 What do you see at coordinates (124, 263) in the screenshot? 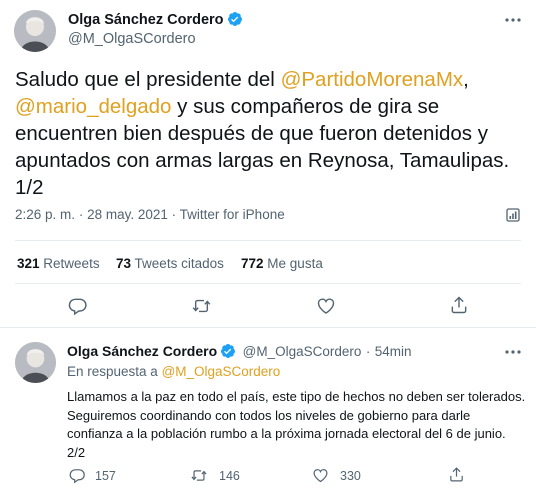
I see `quotes-count: 73` at bounding box center [124, 263].